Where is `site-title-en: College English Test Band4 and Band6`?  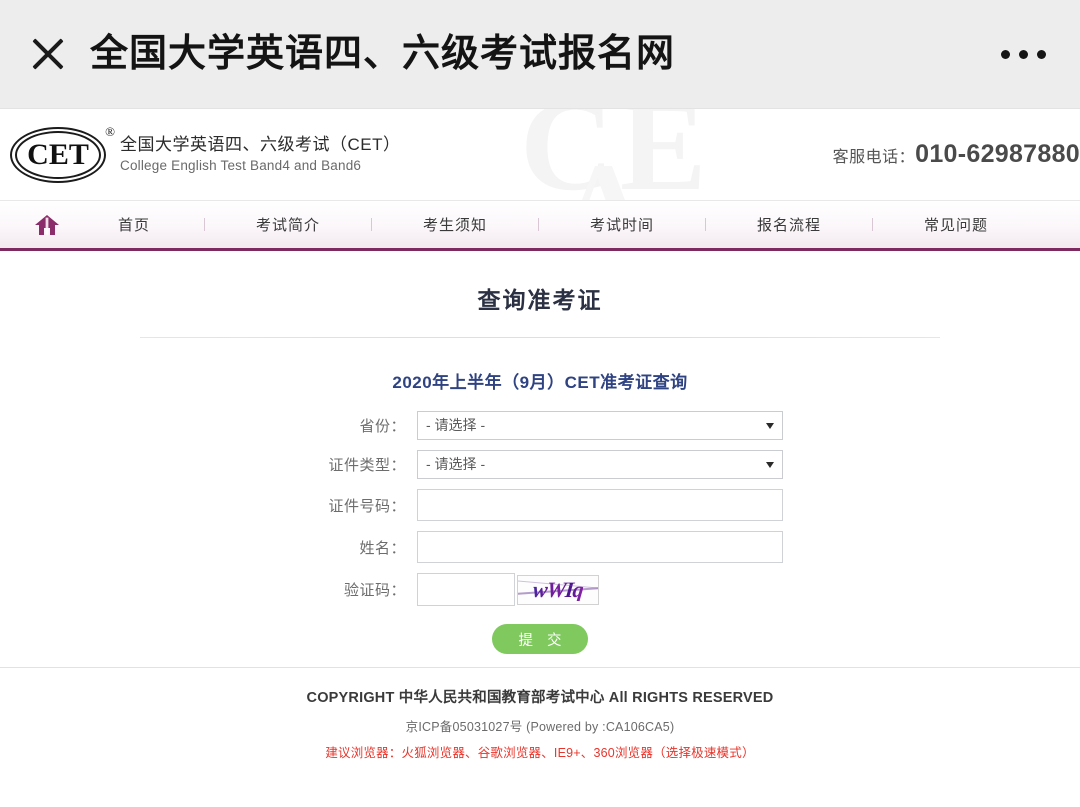 site-title-en: College English Test Band4 and Band6 is located at coordinates (241, 165).